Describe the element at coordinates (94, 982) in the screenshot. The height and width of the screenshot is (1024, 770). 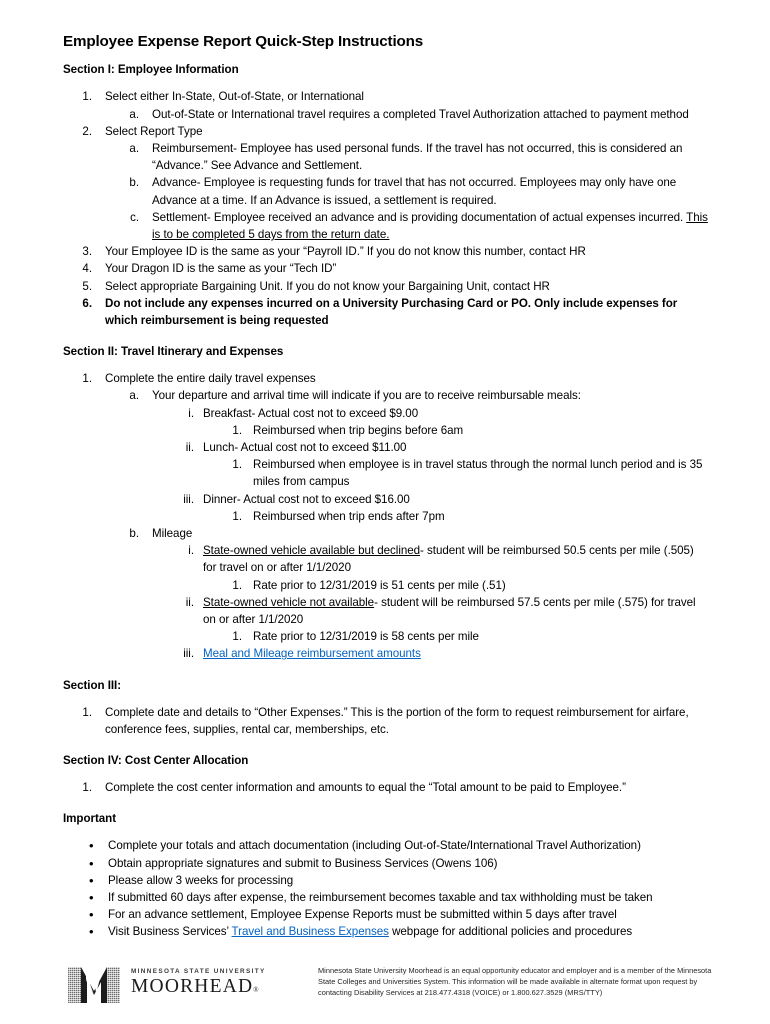
I see `msum-m-logo-icon` at that location.